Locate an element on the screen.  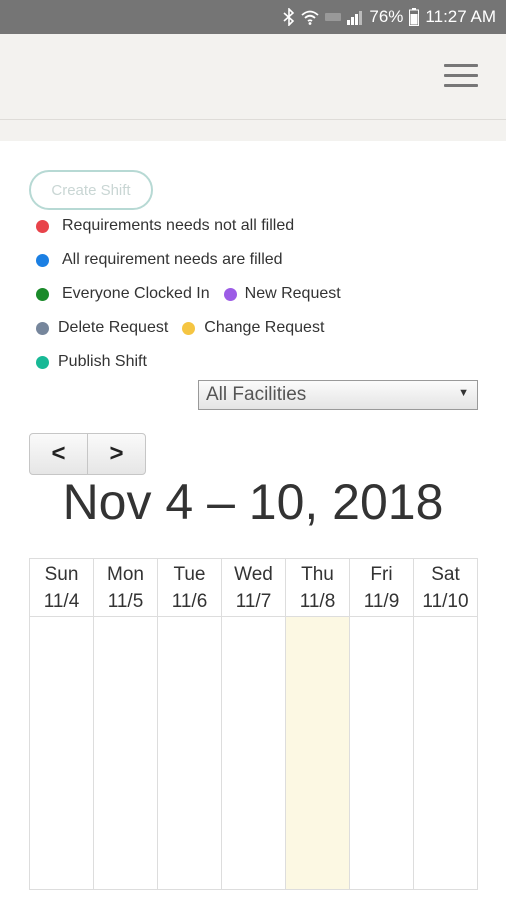
day-name: Sat is located at coordinates (445, 574).